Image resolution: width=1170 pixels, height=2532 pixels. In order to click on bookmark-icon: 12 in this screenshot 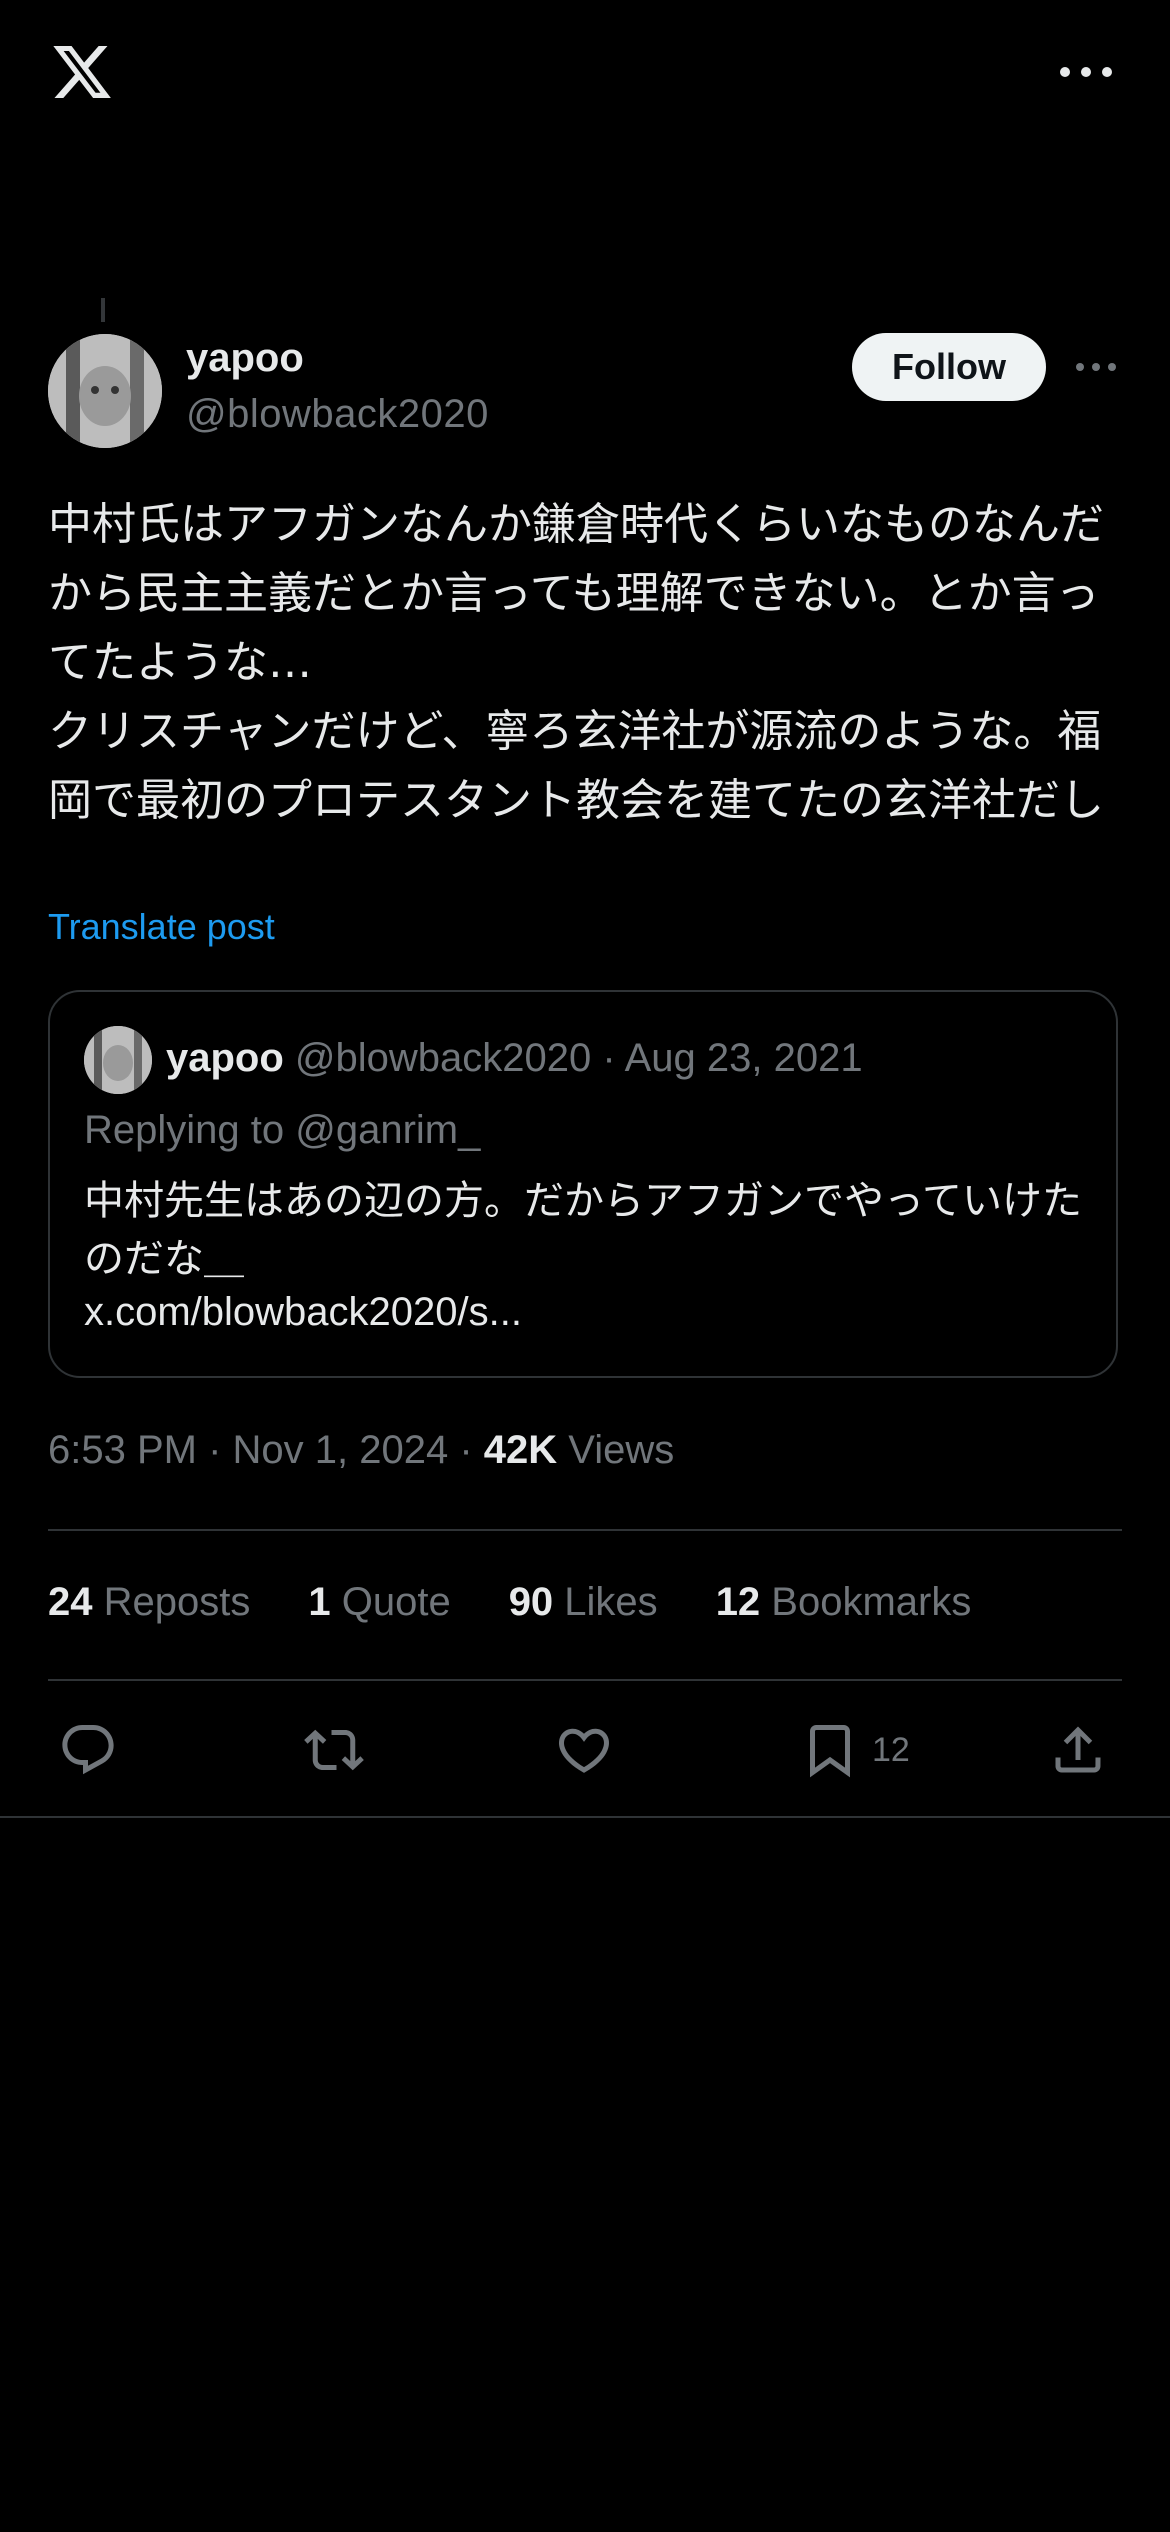, I will do `click(855, 1750)`.